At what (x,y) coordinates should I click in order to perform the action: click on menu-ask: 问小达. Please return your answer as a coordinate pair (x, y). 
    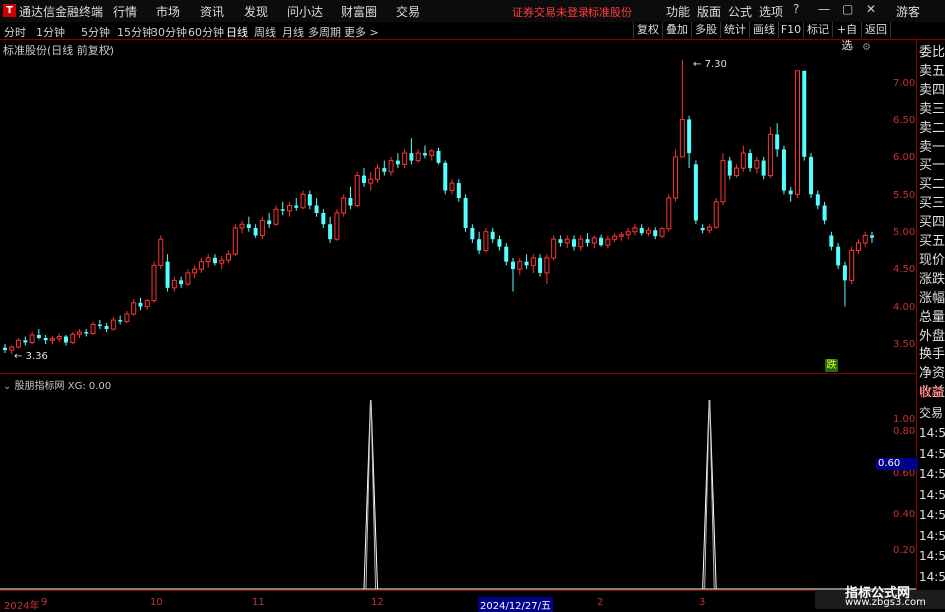
    Looking at the image, I should click on (305, 11).